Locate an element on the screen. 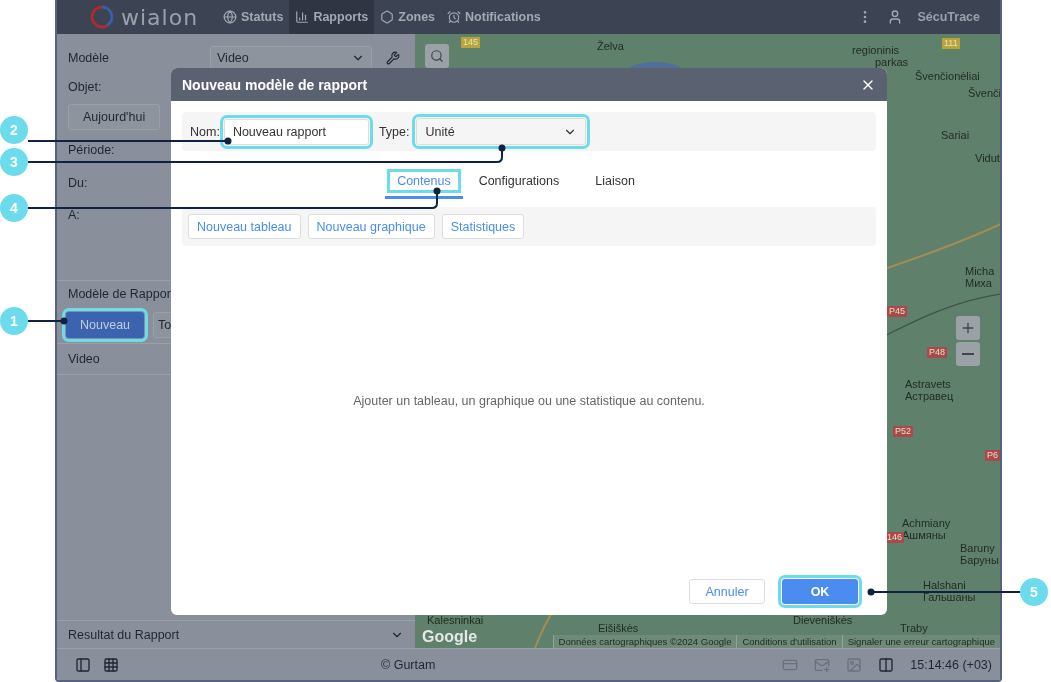 The width and height of the screenshot is (1051, 682). nav-tab: Zones is located at coordinates (408, 17).